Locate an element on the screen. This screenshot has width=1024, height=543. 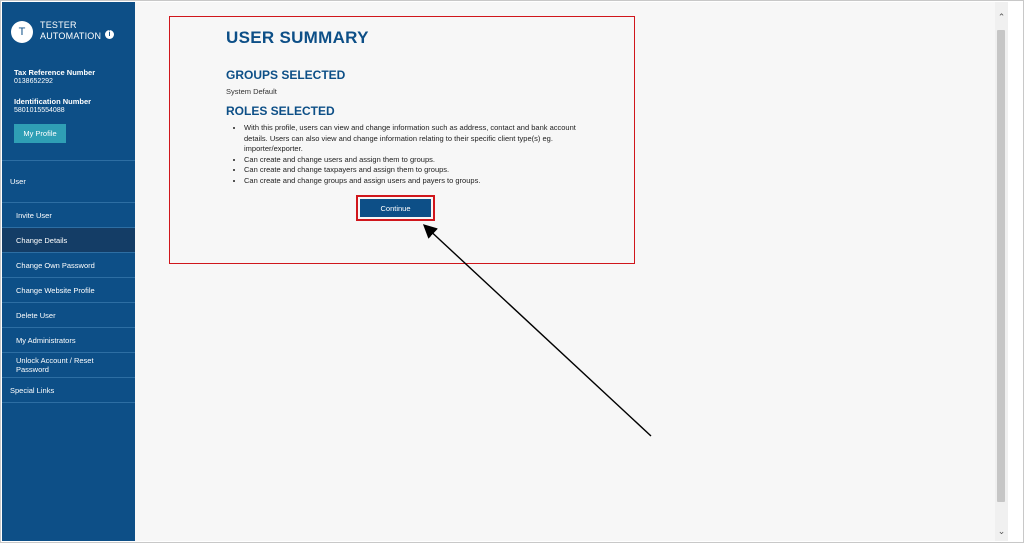
vertical-scrollbar: ⌃ ⌄ is located at coordinates (1001, 271).